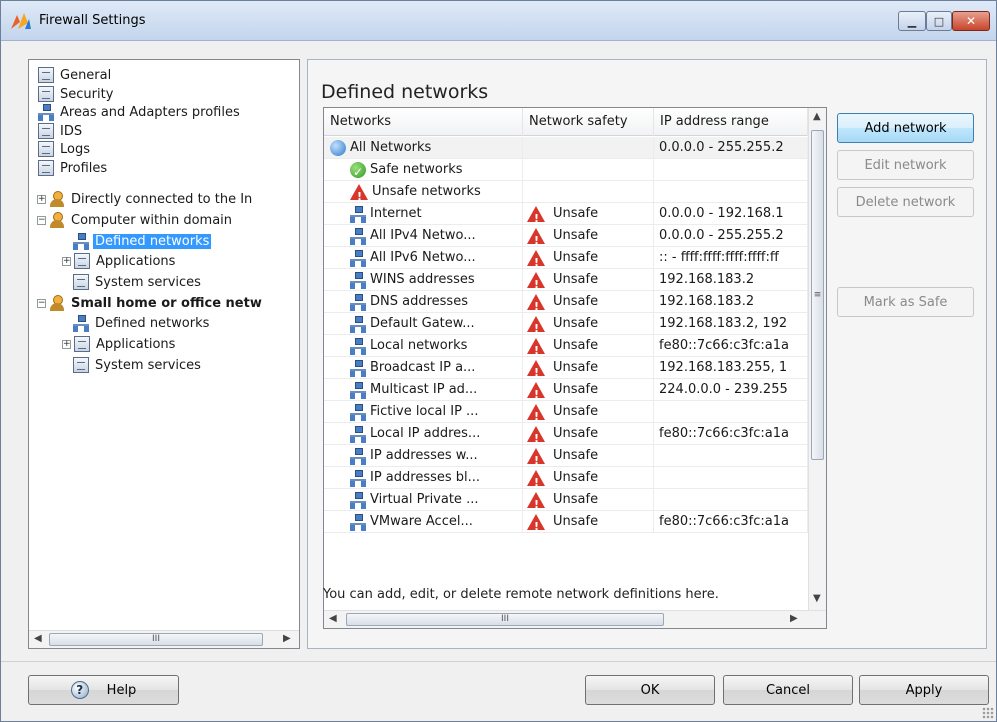 This screenshot has height=722, width=997. I want to click on table-row: Virtual Private ... Unsafe, so click(566, 500).